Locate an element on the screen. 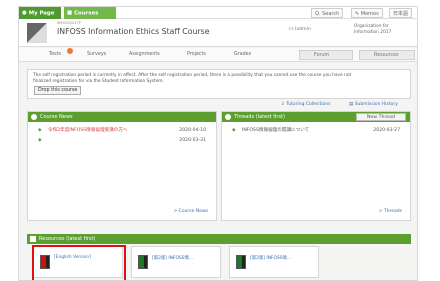 The height and width of the screenshot is (281, 440). course-news-more-link: > Course News is located at coordinates (190, 211).